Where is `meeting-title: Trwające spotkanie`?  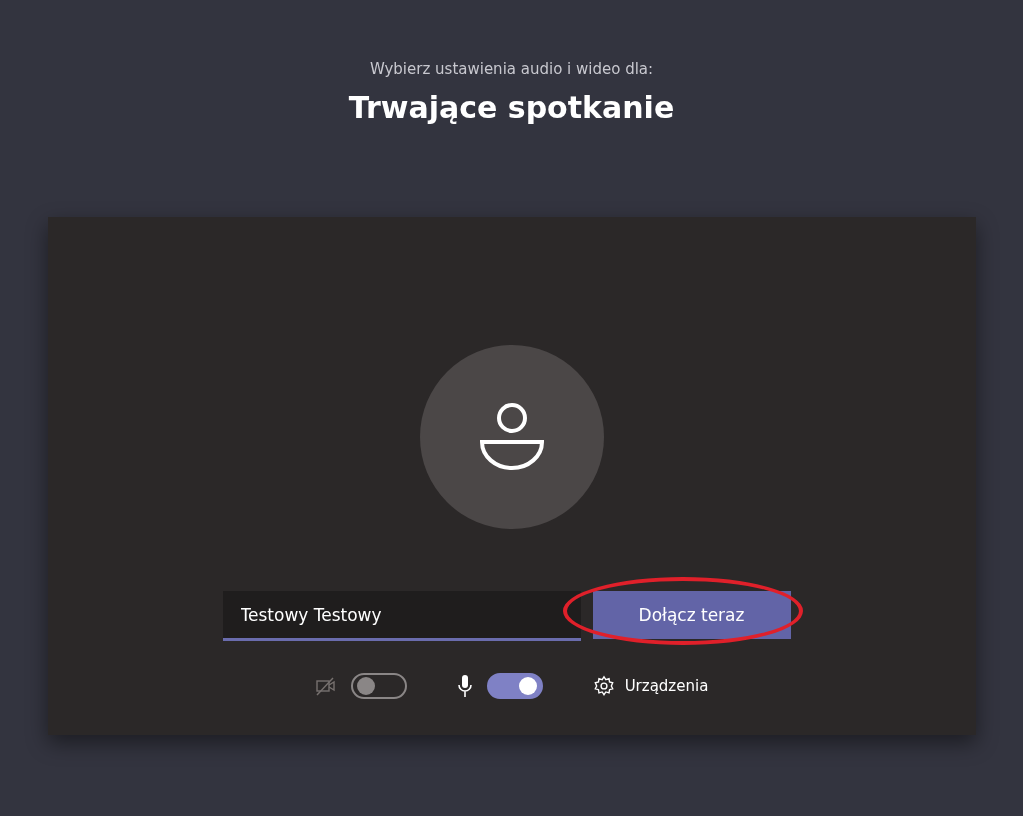 meeting-title: Trwające spotkanie is located at coordinates (511, 107).